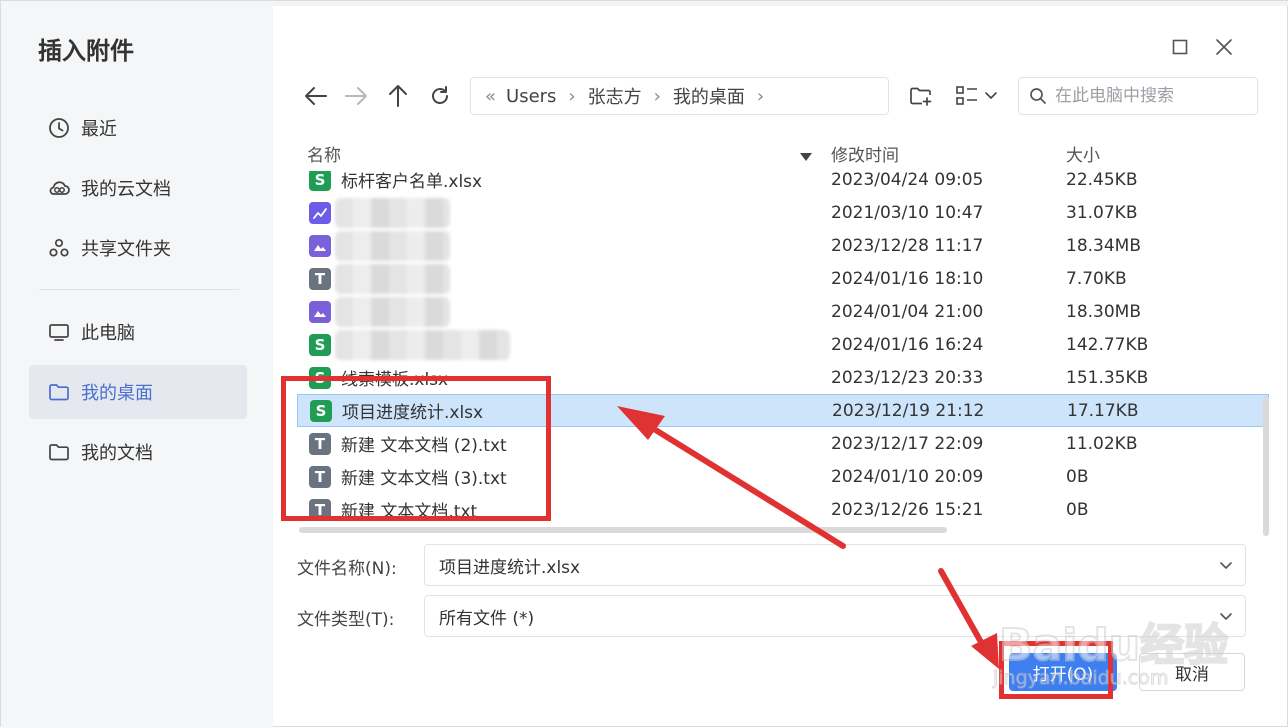  What do you see at coordinates (320, 278) in the screenshot?
I see `text-file-icon: T` at bounding box center [320, 278].